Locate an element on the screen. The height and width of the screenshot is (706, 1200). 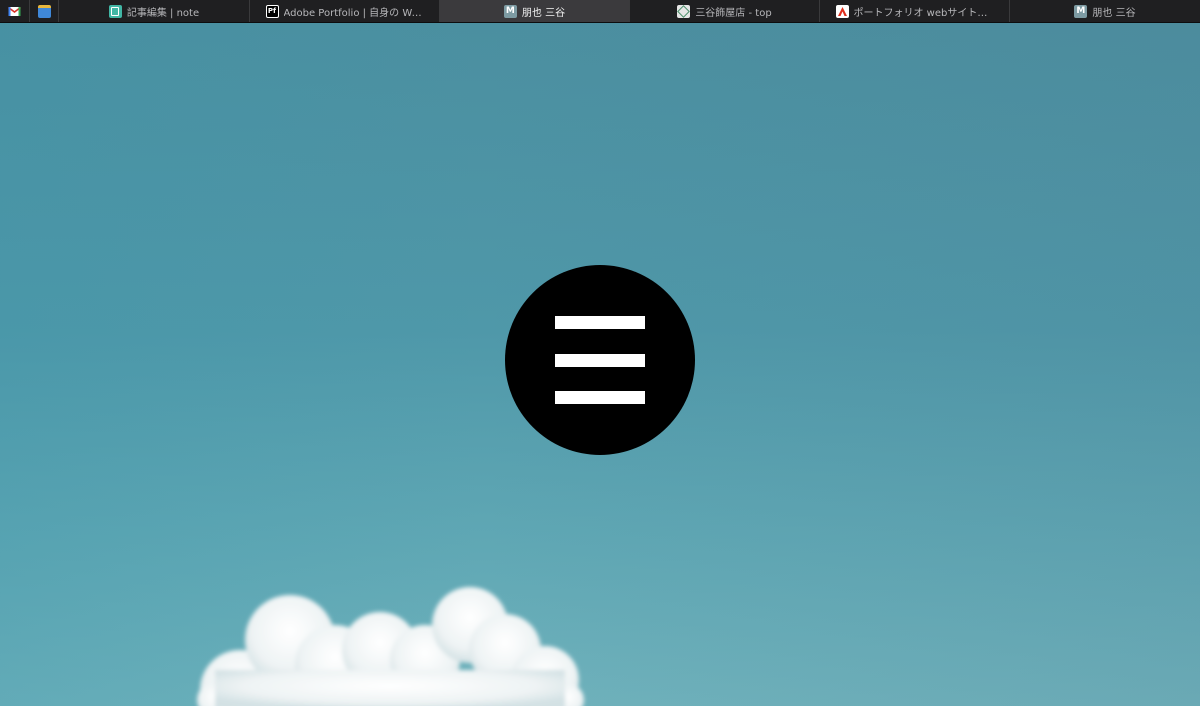
tab-note: 記事編集 | note is located at coordinates (154, 11).